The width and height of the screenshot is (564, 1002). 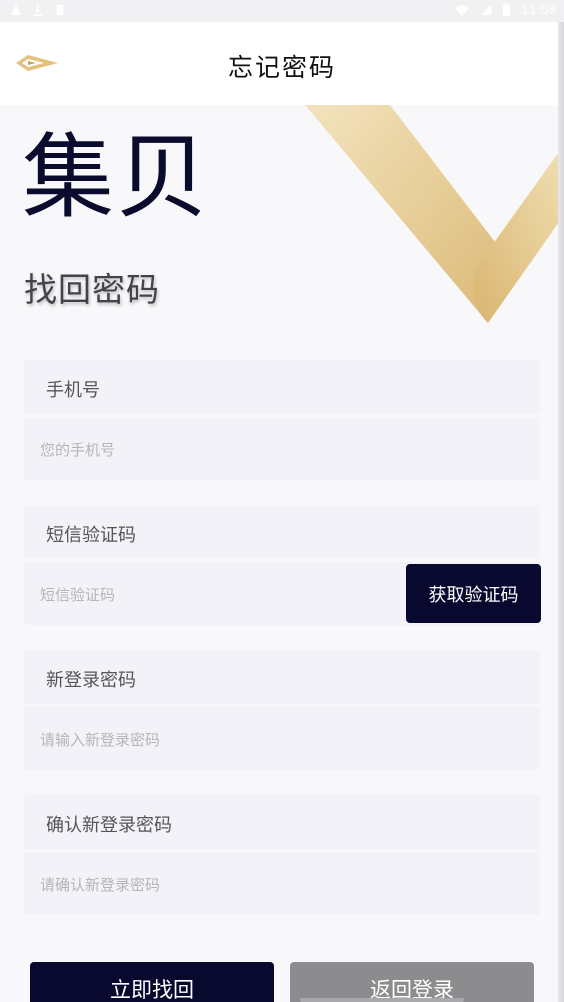 What do you see at coordinates (434, 214) in the screenshot?
I see `gold-decoration` at bounding box center [434, 214].